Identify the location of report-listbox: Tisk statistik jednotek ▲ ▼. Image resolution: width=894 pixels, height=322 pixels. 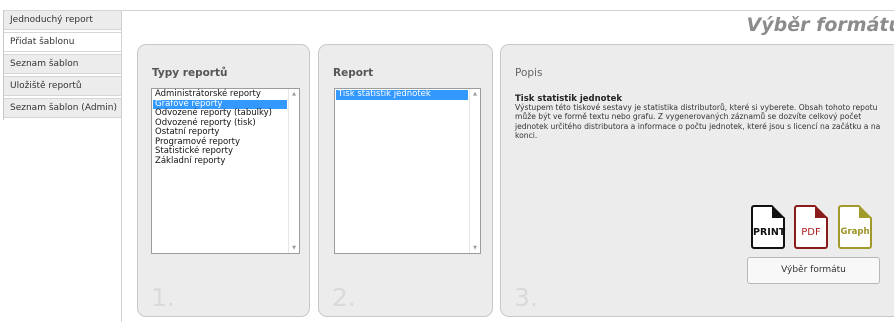
(407, 171).